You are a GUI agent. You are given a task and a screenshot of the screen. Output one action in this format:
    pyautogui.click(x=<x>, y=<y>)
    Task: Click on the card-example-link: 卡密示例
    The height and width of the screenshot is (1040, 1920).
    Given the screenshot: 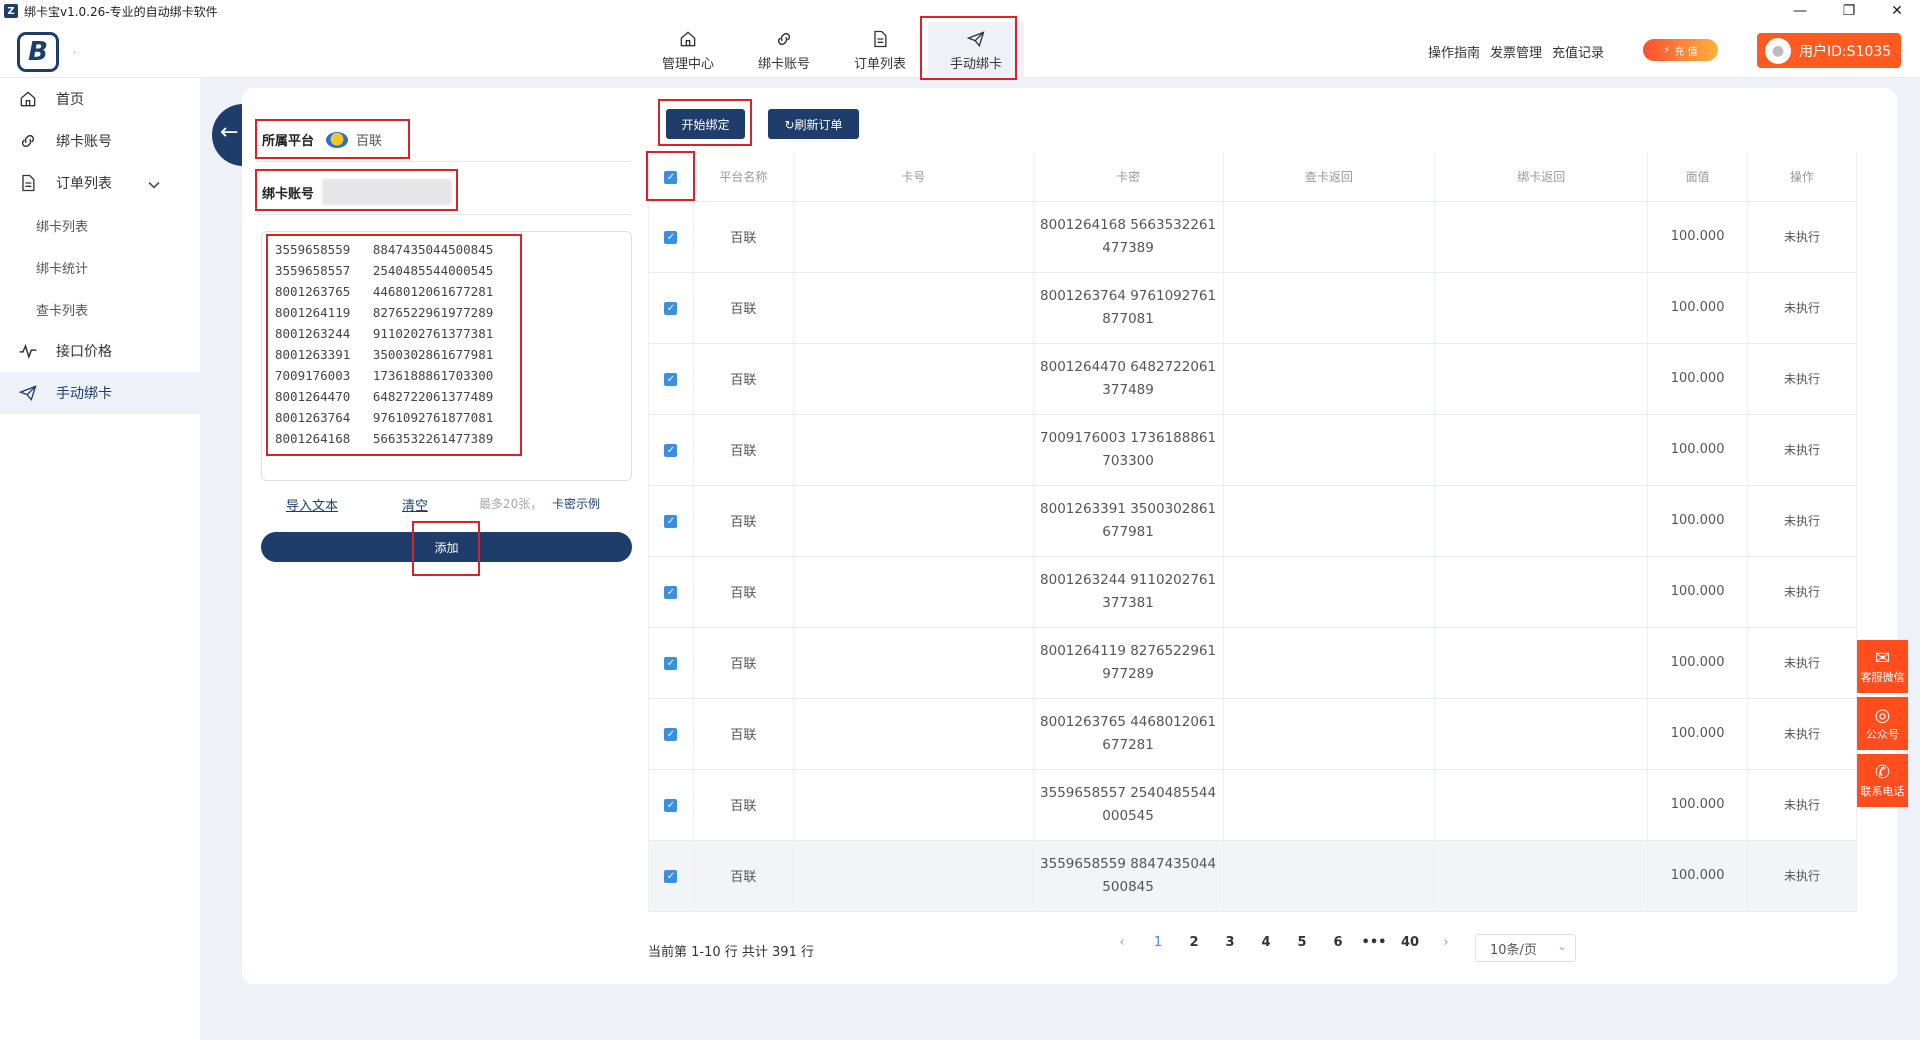 What is the action you would take?
    pyautogui.click(x=576, y=503)
    